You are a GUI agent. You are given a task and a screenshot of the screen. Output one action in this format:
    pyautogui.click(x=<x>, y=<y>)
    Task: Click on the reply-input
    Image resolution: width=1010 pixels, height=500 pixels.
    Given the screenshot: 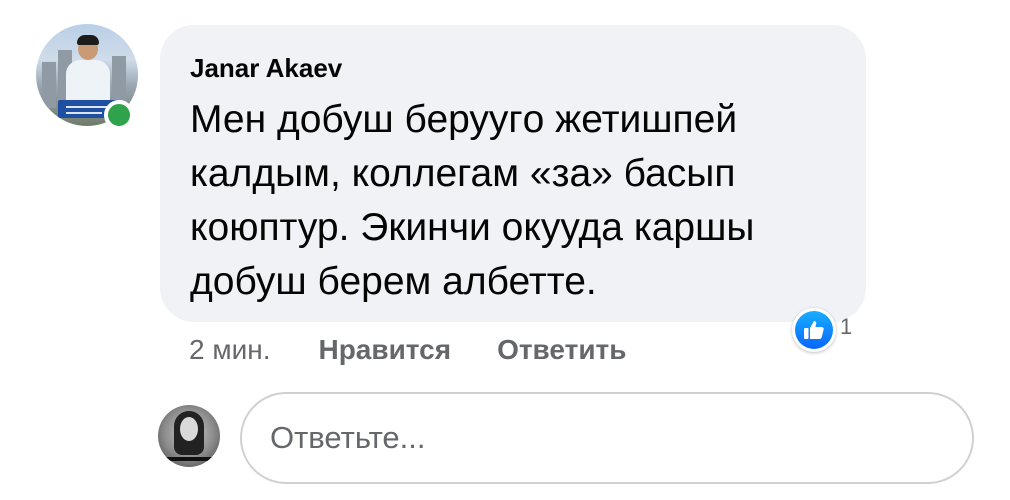 What is the action you would take?
    pyautogui.click(x=607, y=438)
    